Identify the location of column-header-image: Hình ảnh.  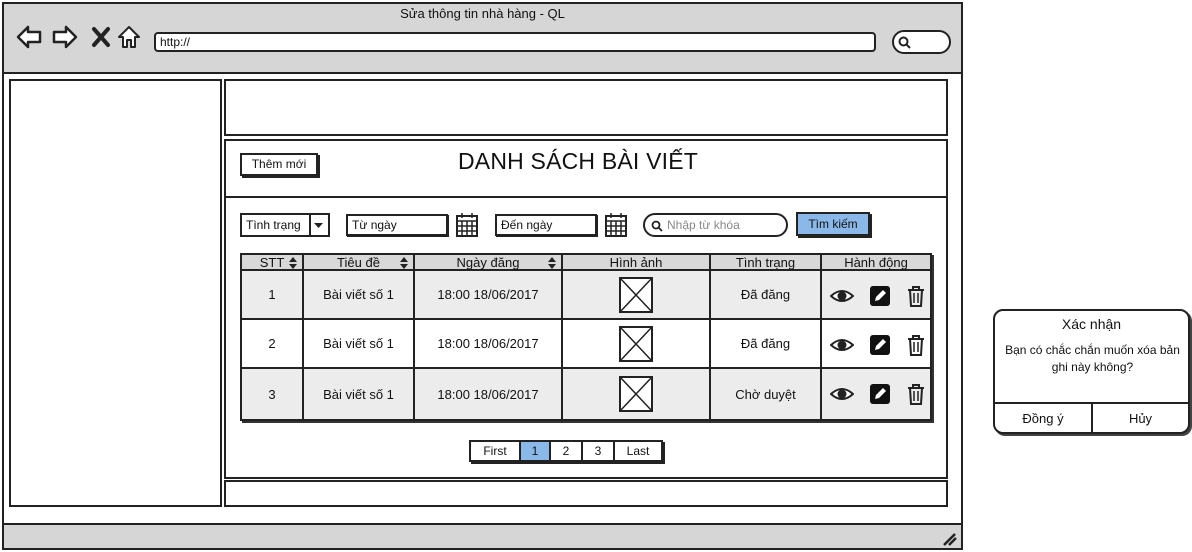
(637, 263).